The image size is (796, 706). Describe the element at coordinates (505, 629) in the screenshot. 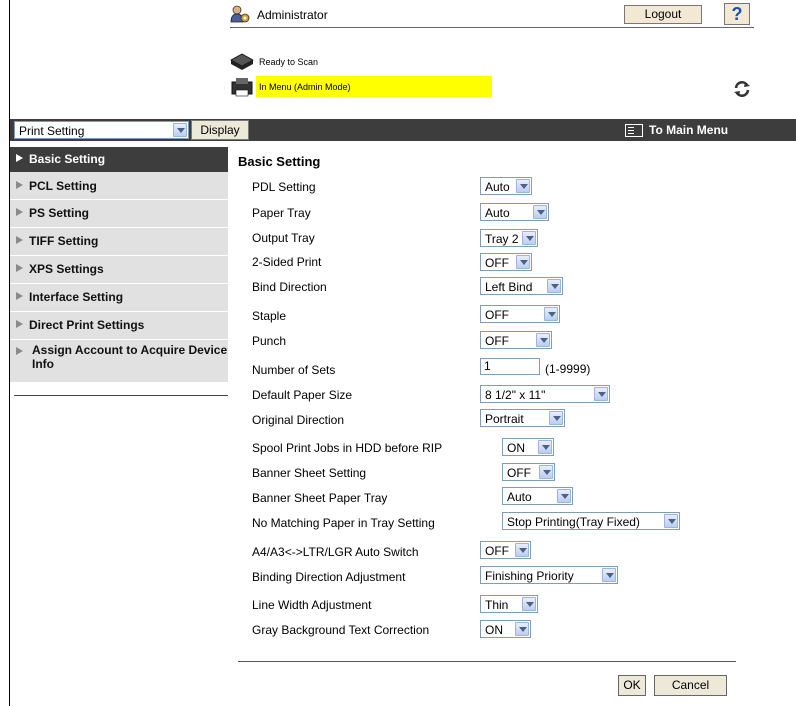

I see `gray-background-correction-select: ON` at that location.